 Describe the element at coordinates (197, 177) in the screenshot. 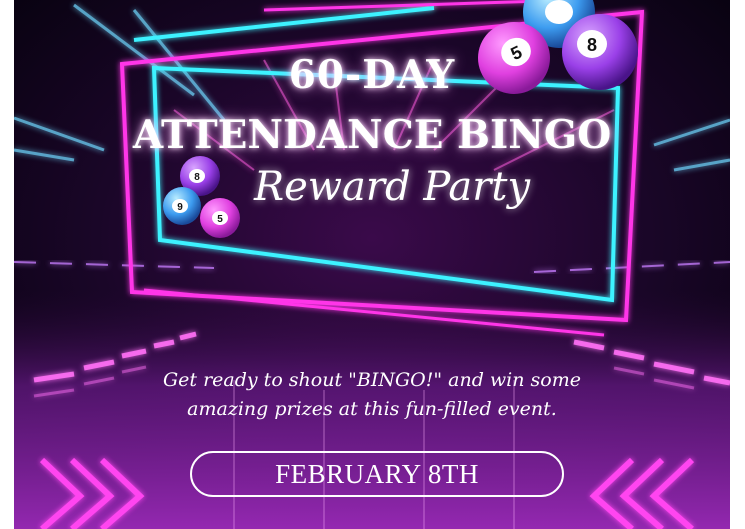

I see `ball-number: 8` at that location.